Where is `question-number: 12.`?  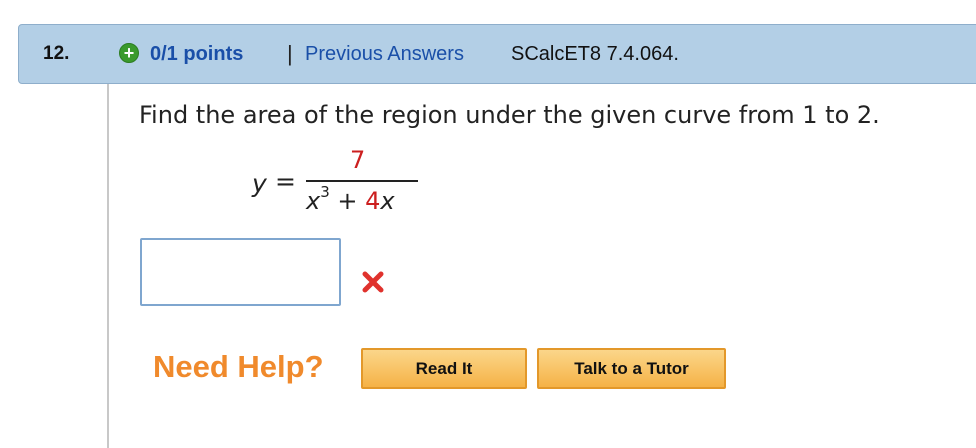
question-number: 12. is located at coordinates (56, 53).